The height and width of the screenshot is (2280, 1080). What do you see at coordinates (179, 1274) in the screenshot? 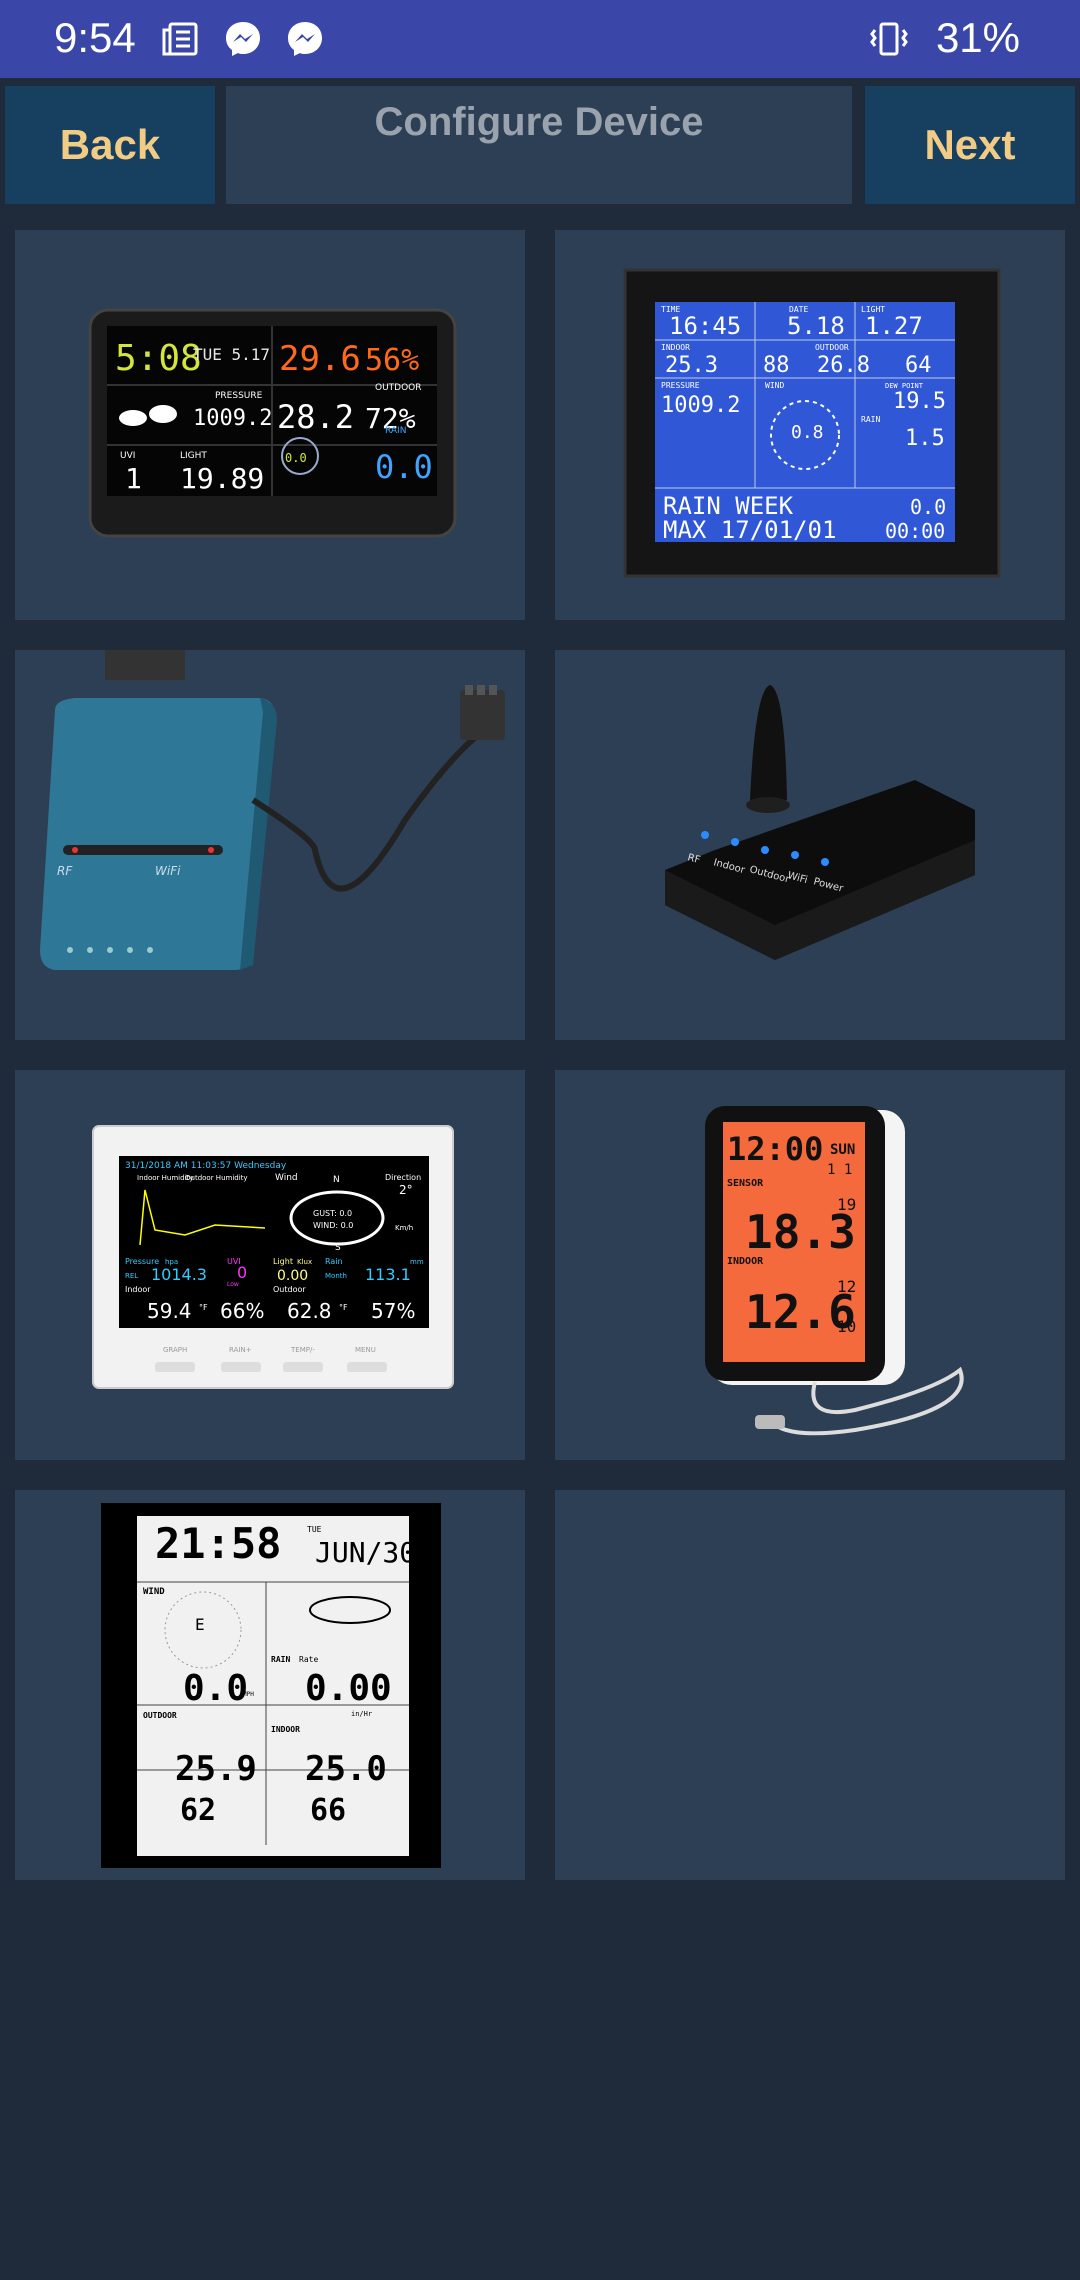
I see `pressure-value: 1014.3` at bounding box center [179, 1274].